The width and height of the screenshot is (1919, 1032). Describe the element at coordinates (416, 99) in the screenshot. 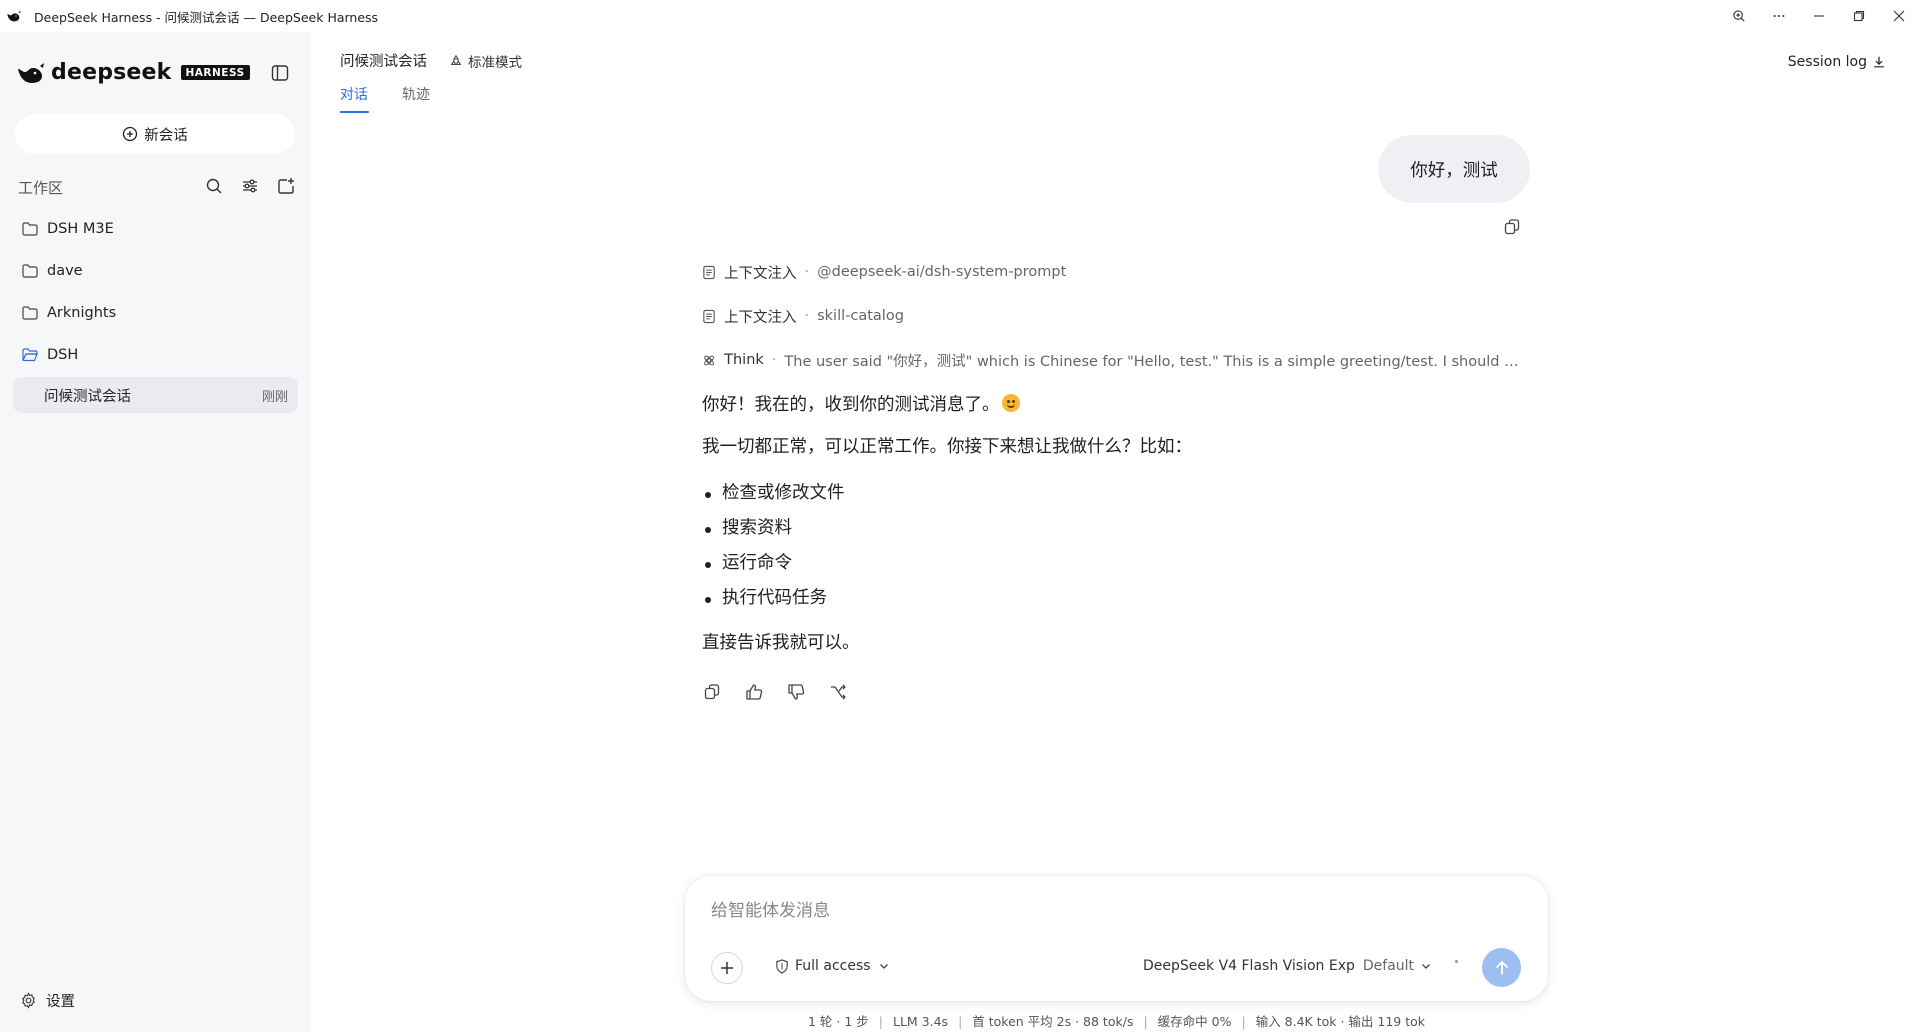

I see `tab-trace: 轨迹` at that location.